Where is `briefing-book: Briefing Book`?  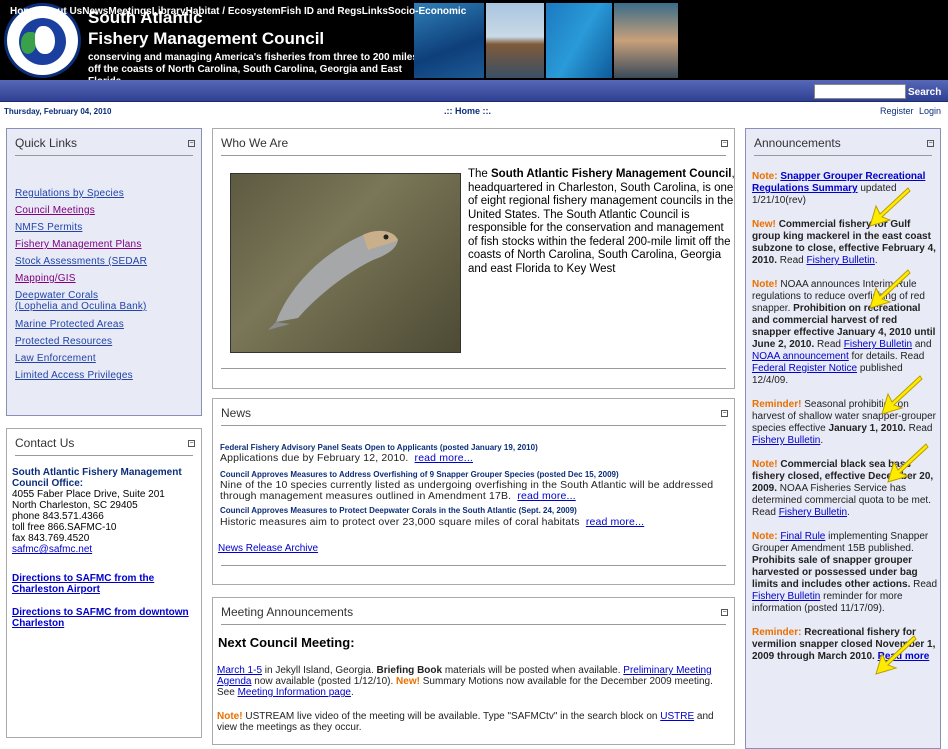 briefing-book: Briefing Book is located at coordinates (409, 670).